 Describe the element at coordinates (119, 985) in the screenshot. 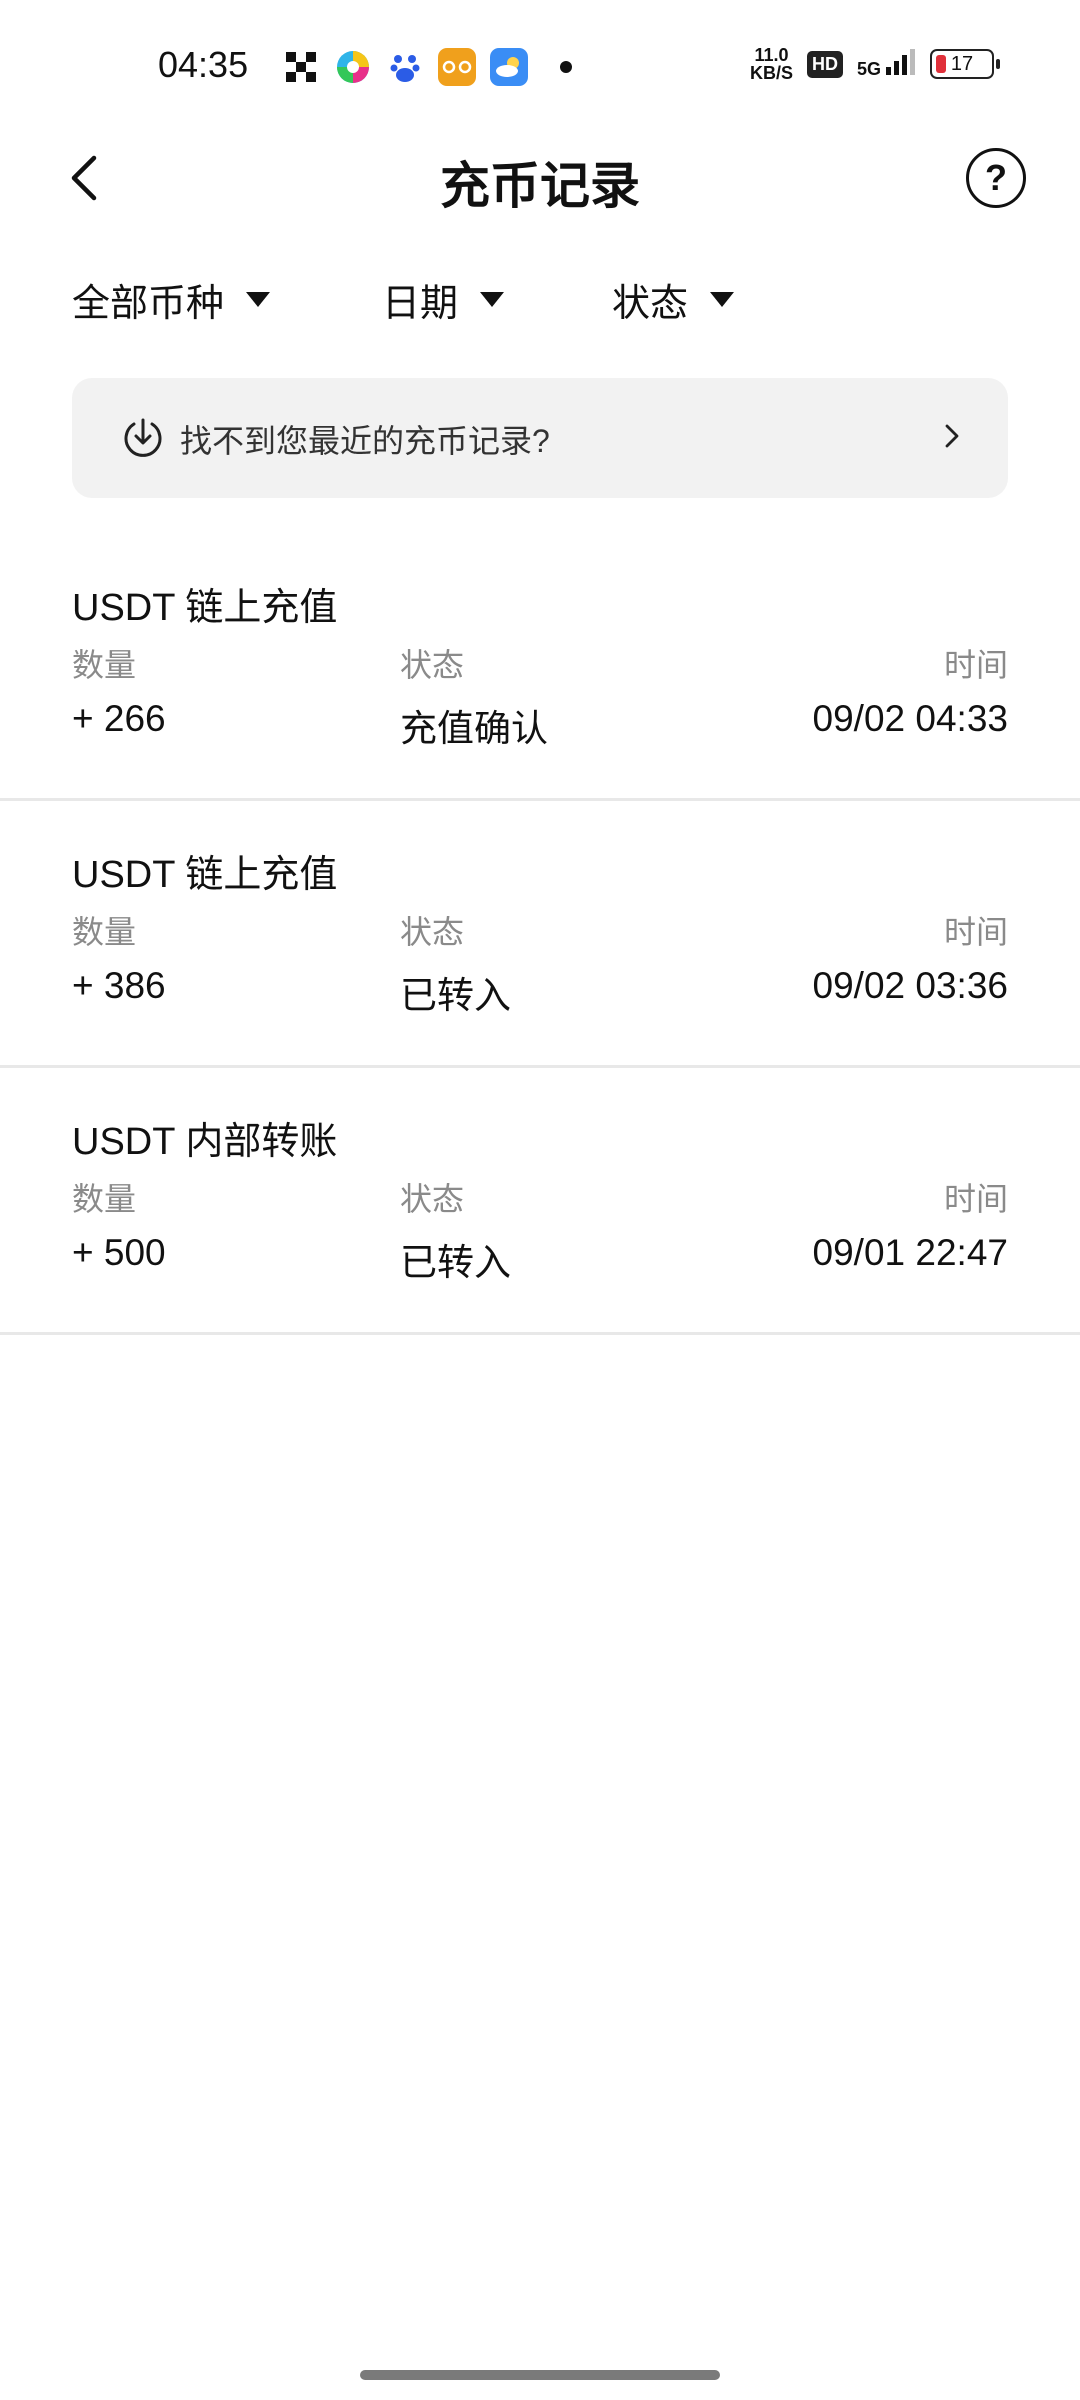

I see `amount-value: + 386` at that location.